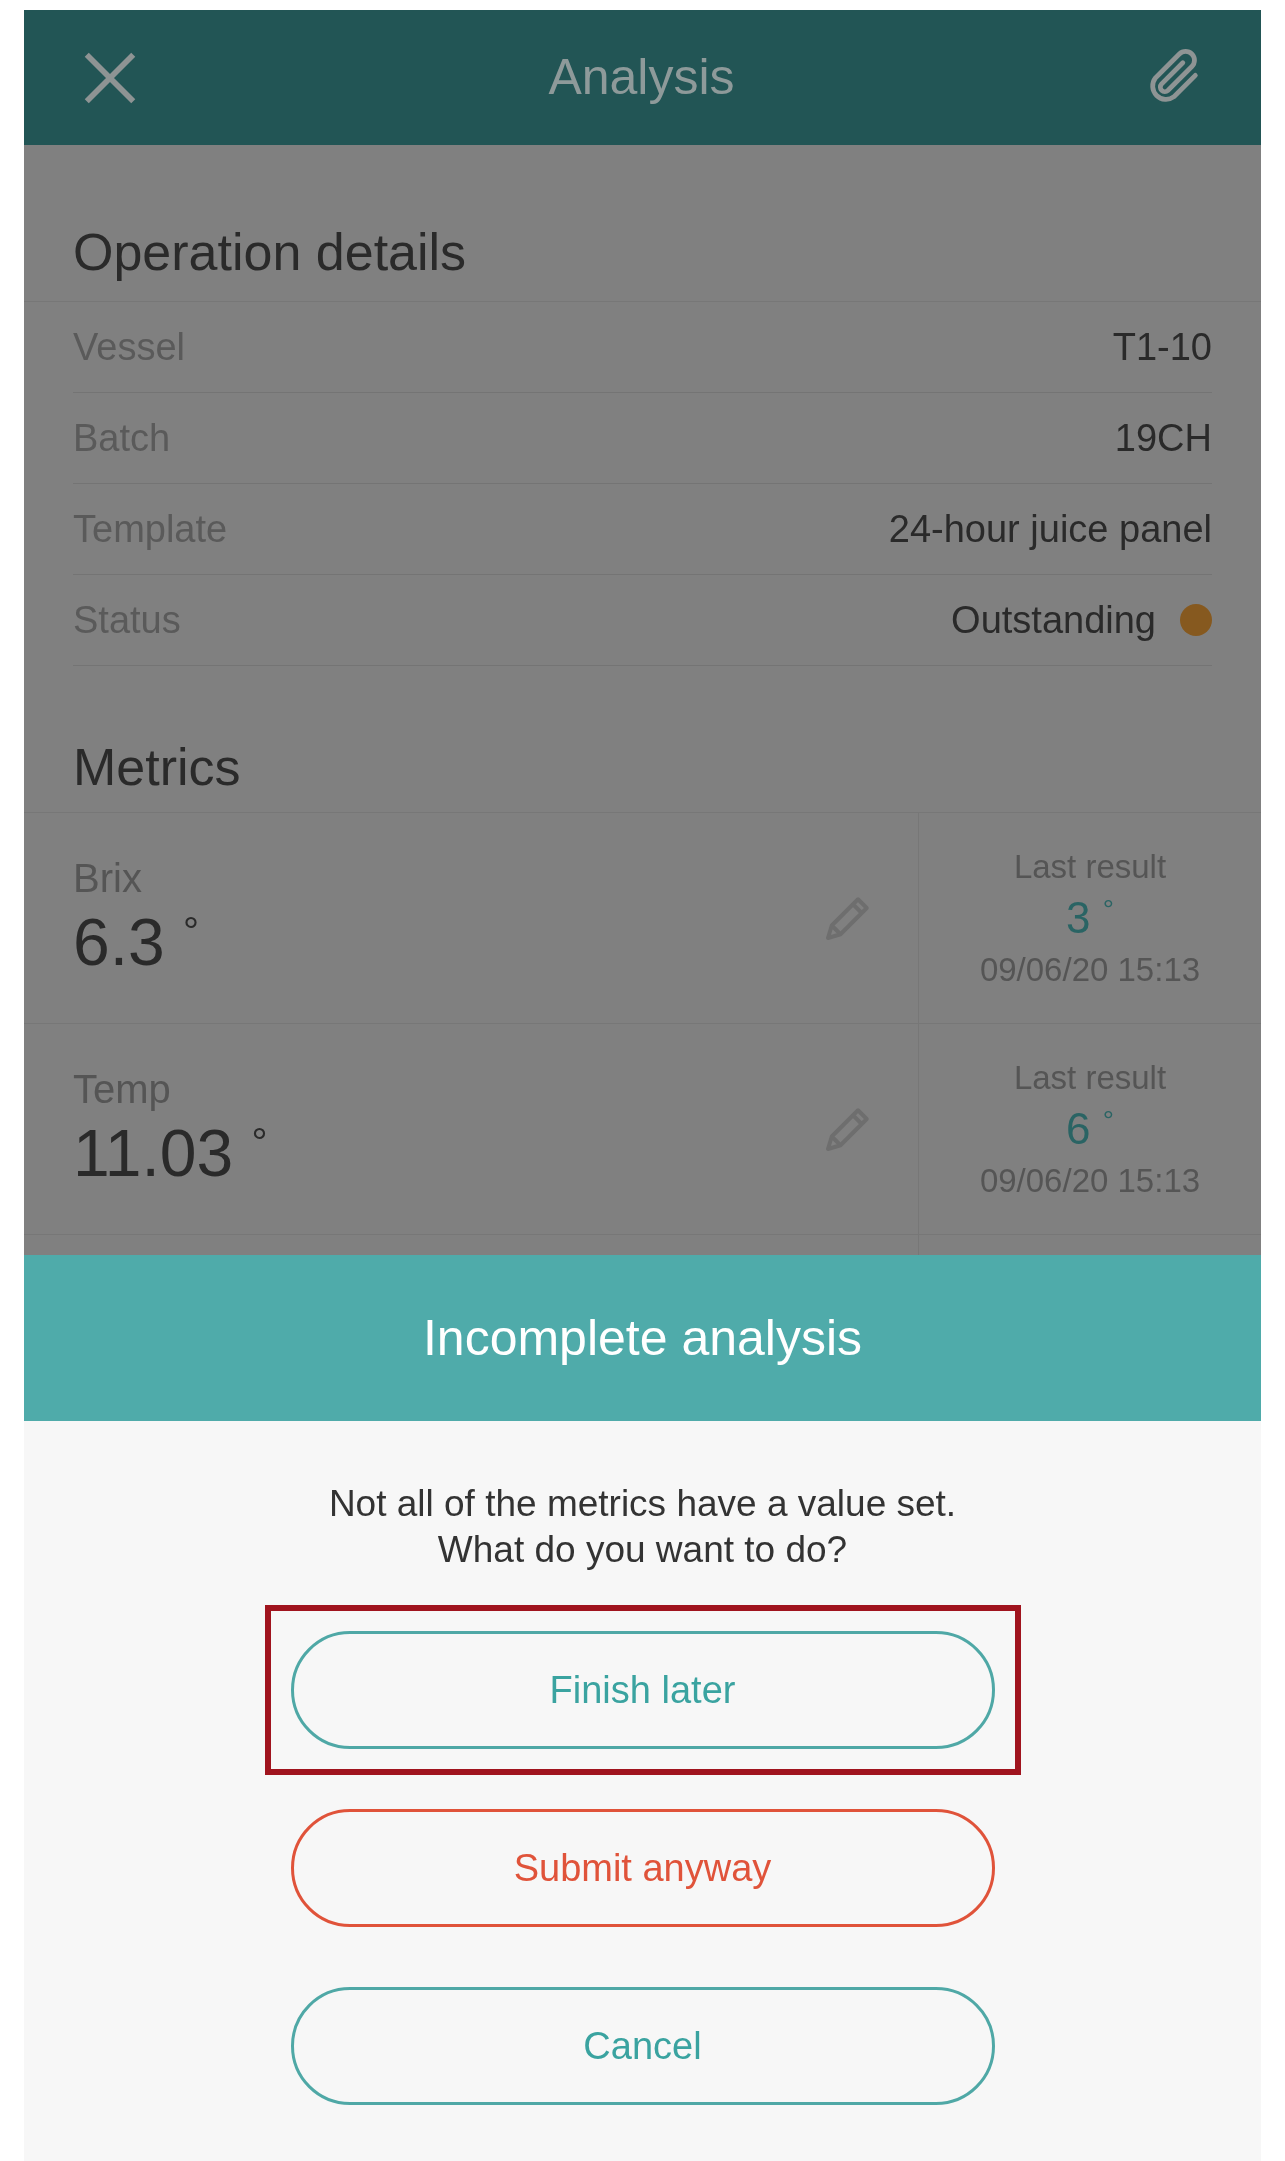  What do you see at coordinates (1163, 438) in the screenshot?
I see `detail-value: 19CH` at bounding box center [1163, 438].